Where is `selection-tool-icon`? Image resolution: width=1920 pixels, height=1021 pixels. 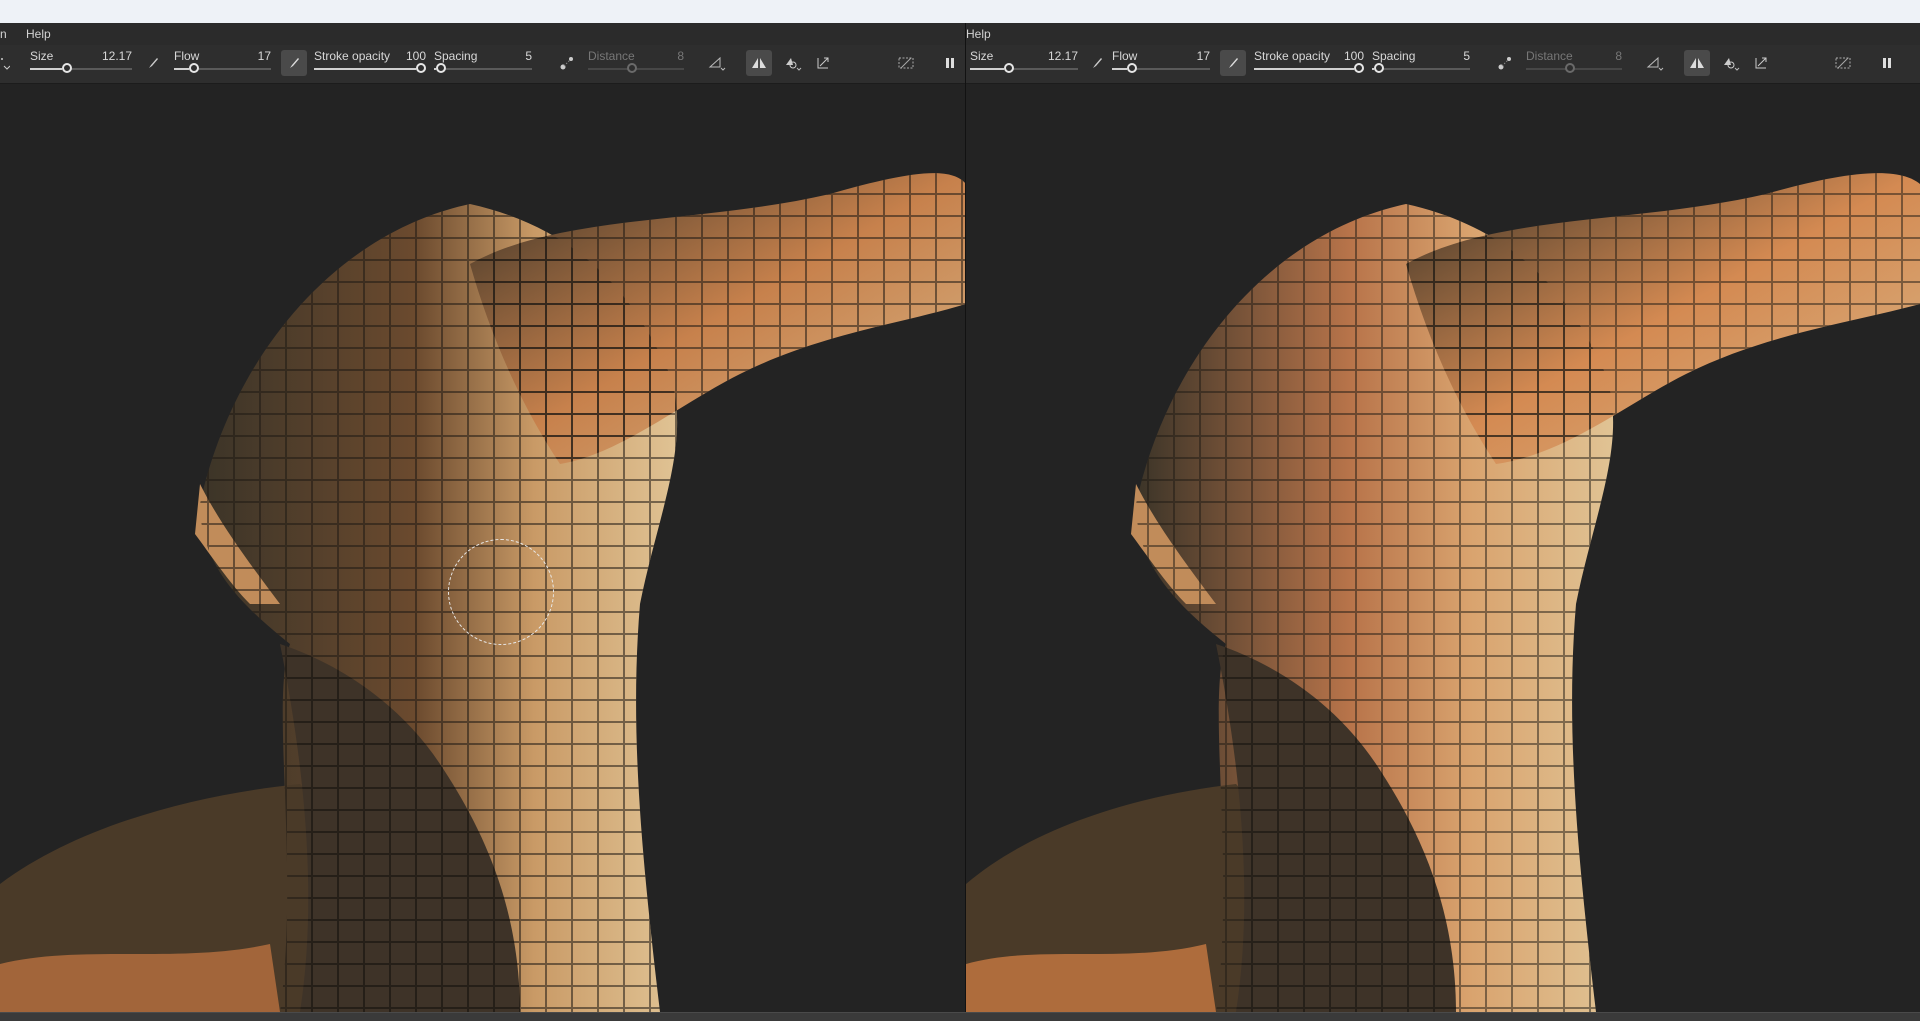
selection-tool-icon is located at coordinates (6, 63).